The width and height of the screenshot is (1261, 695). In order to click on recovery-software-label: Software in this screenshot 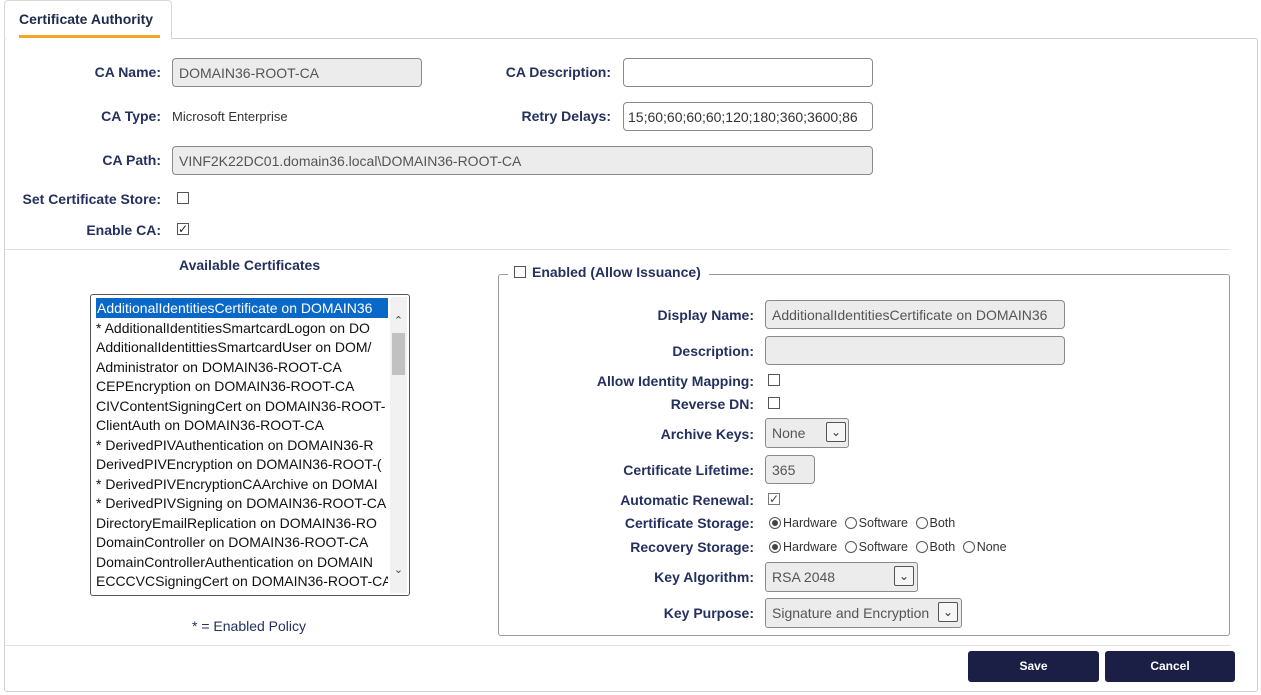, I will do `click(883, 547)`.